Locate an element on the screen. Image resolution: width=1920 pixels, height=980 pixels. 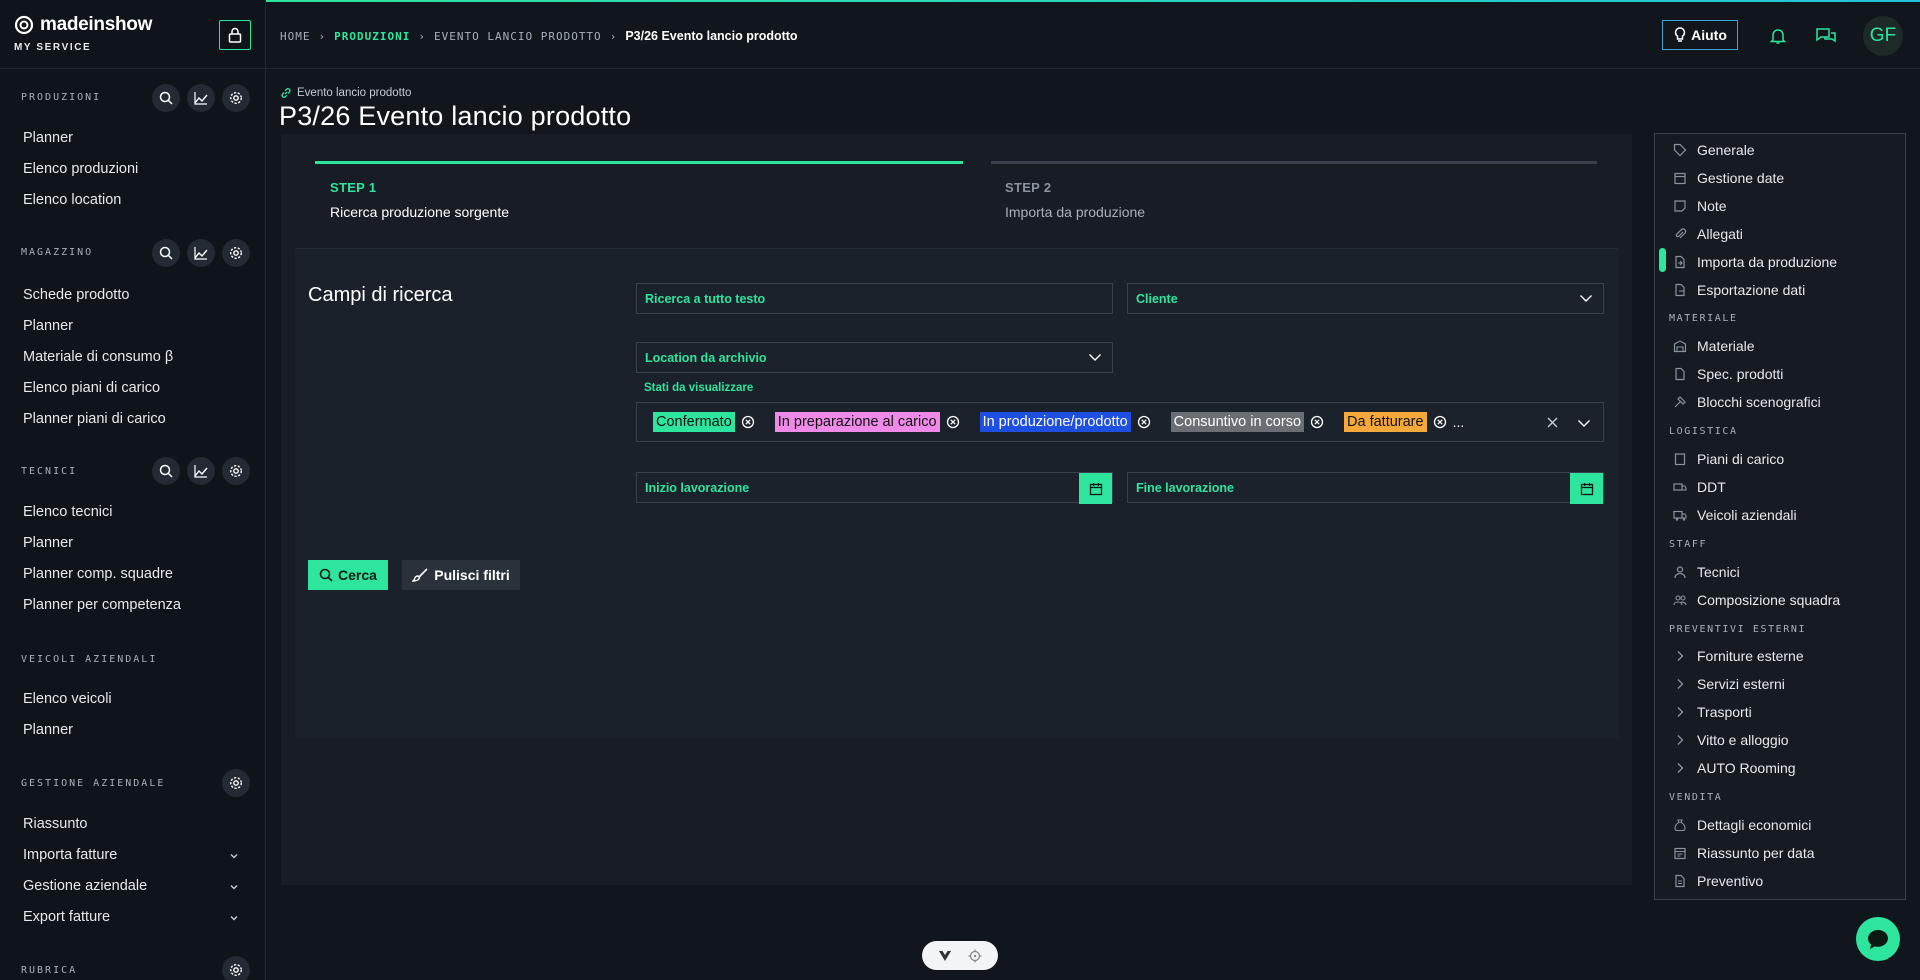
sidebar-item-planner-comp-squadre: Planner comp. squadre is located at coordinates (98, 574).